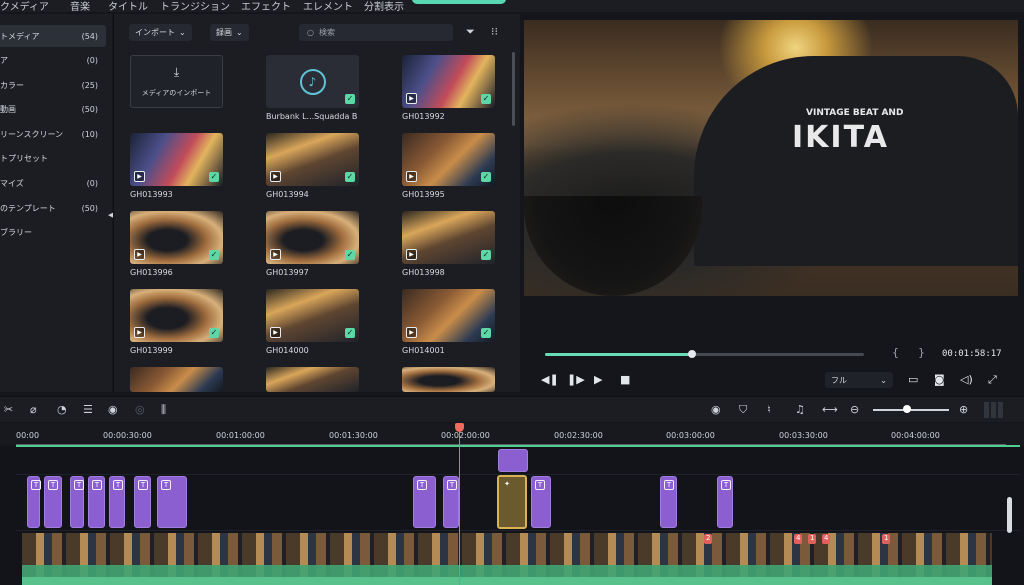 This screenshot has height=585, width=1024. Describe the element at coordinates (854, 409) in the screenshot. I see `zoom-out-icon: ⊖` at that location.